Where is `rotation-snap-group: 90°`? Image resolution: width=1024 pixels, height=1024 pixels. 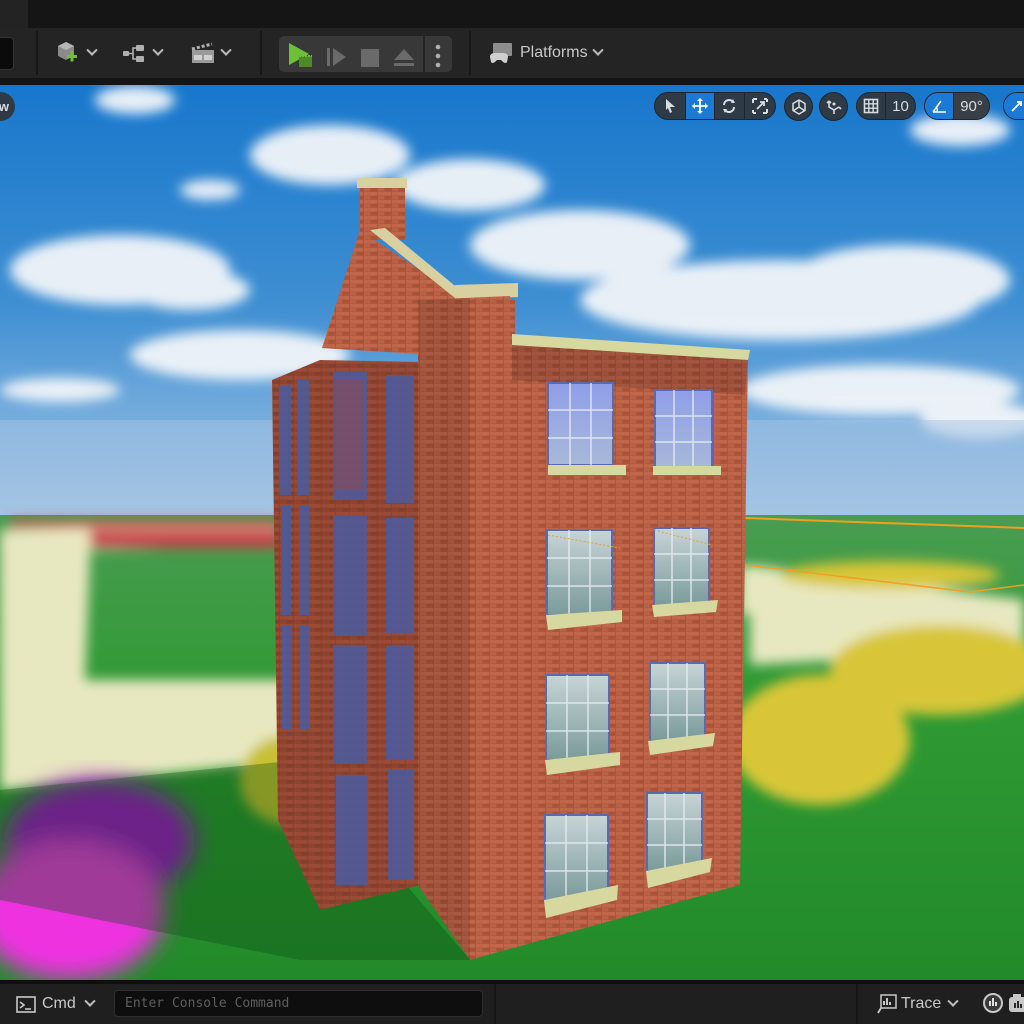 rotation-snap-group: 90° is located at coordinates (957, 106).